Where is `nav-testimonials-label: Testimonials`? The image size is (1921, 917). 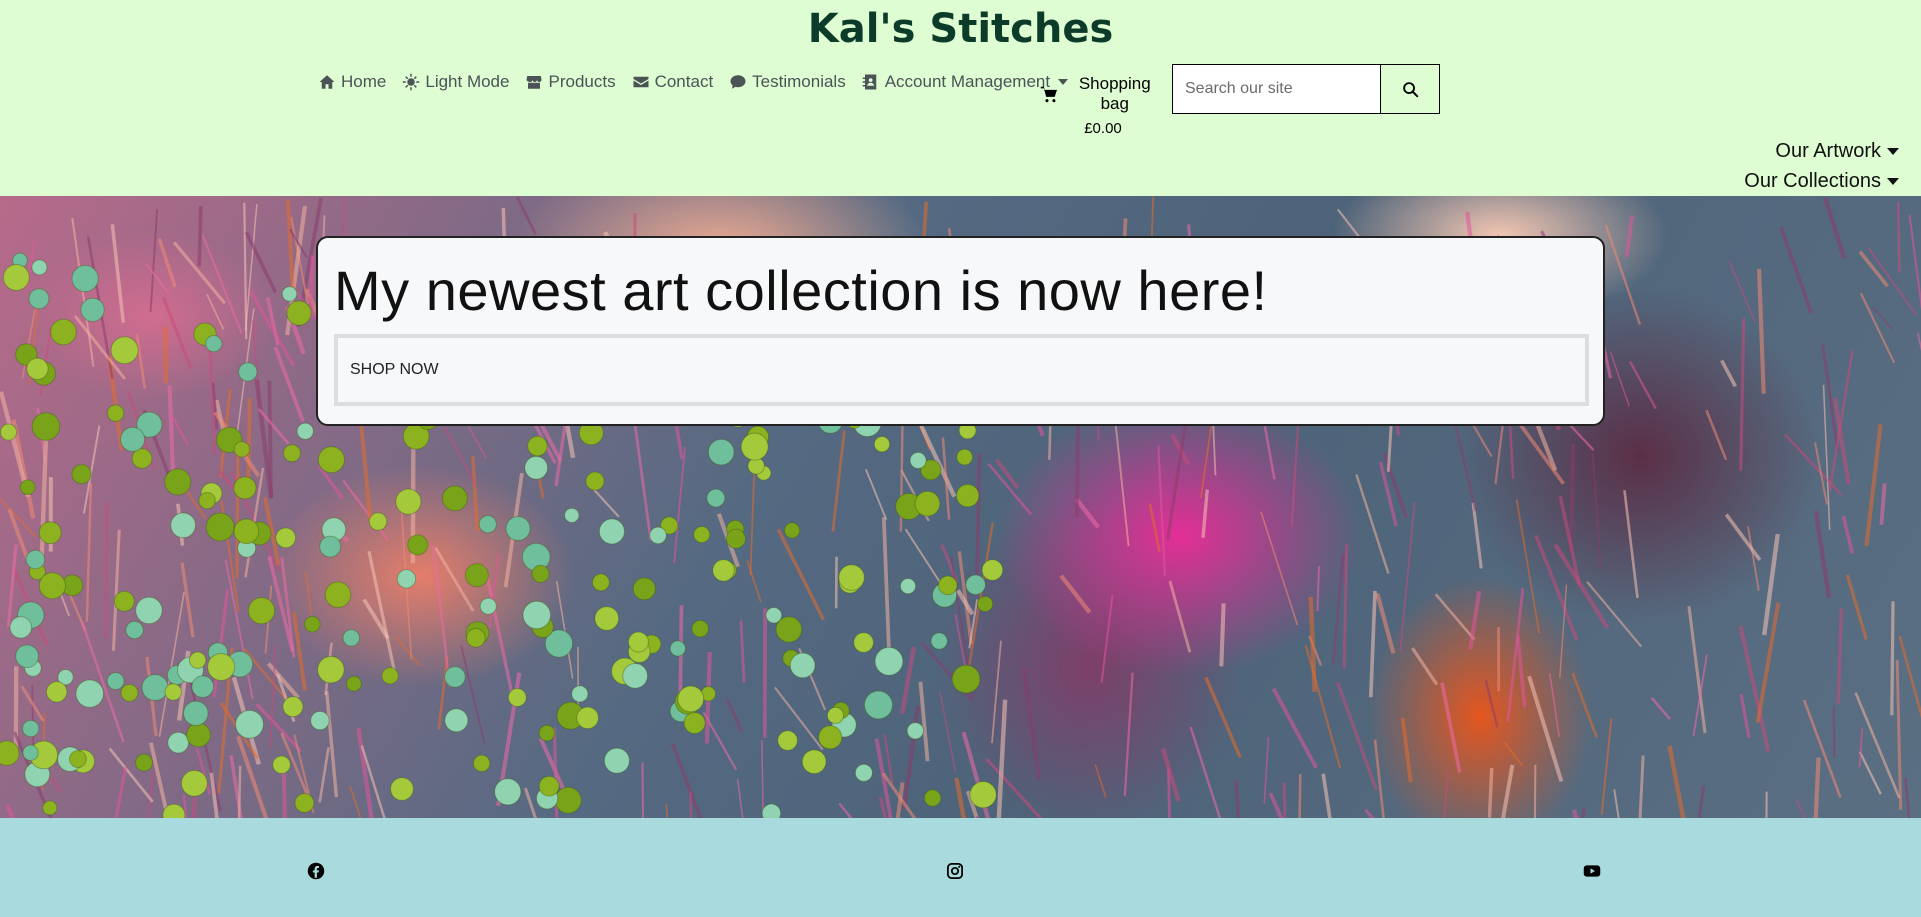
nav-testimonials-label: Testimonials is located at coordinates (799, 81).